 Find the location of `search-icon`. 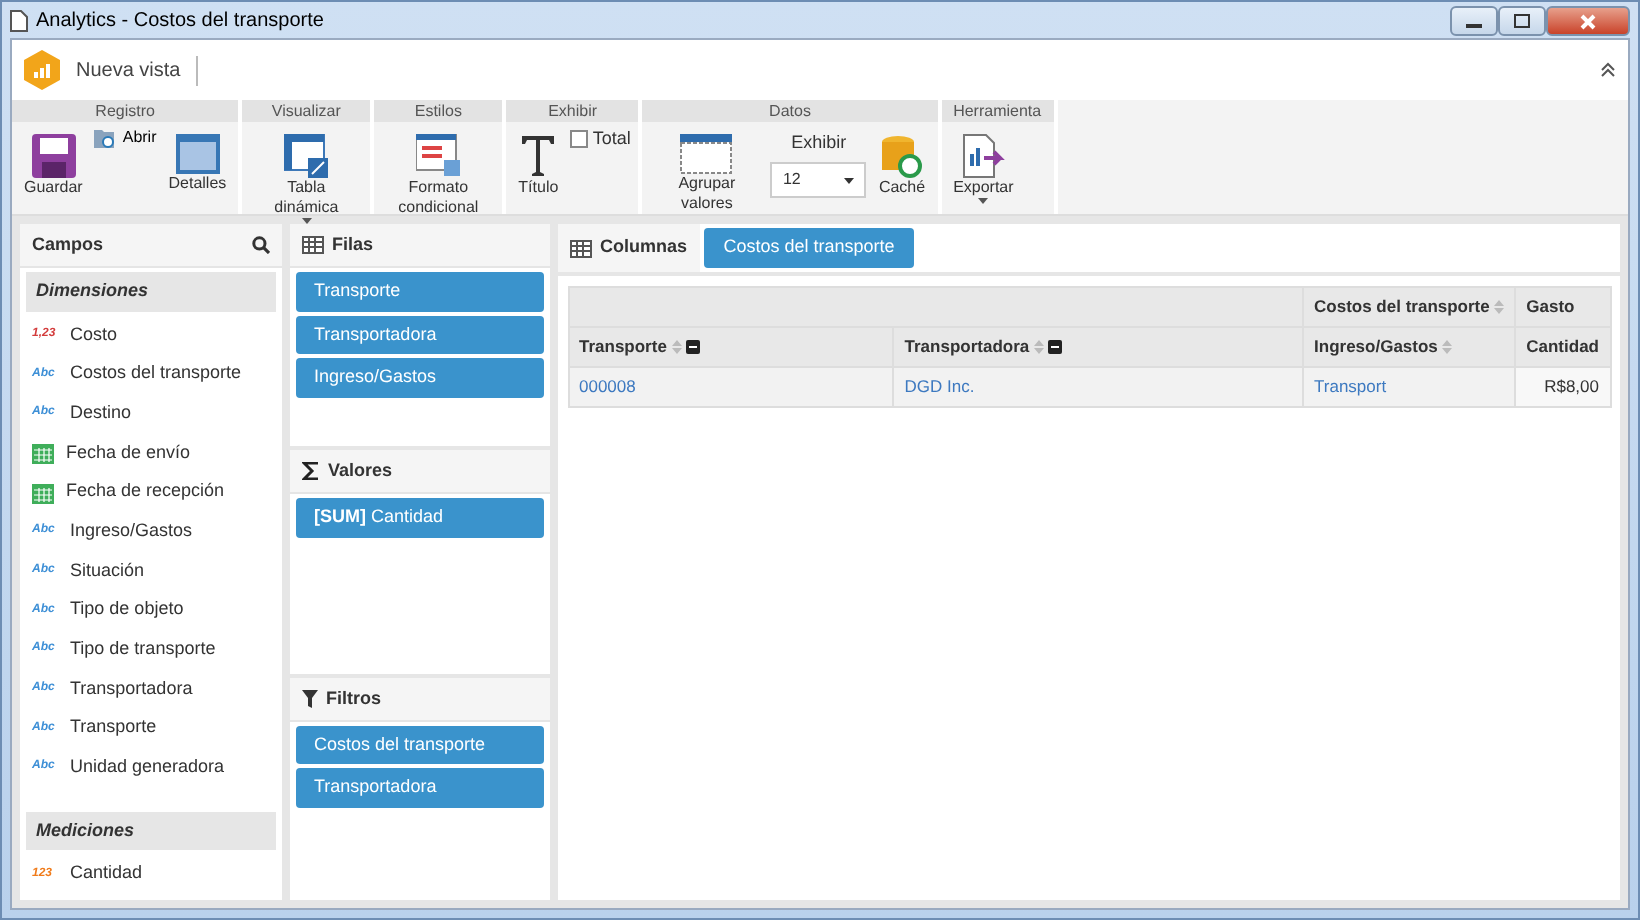

search-icon is located at coordinates (261, 245).